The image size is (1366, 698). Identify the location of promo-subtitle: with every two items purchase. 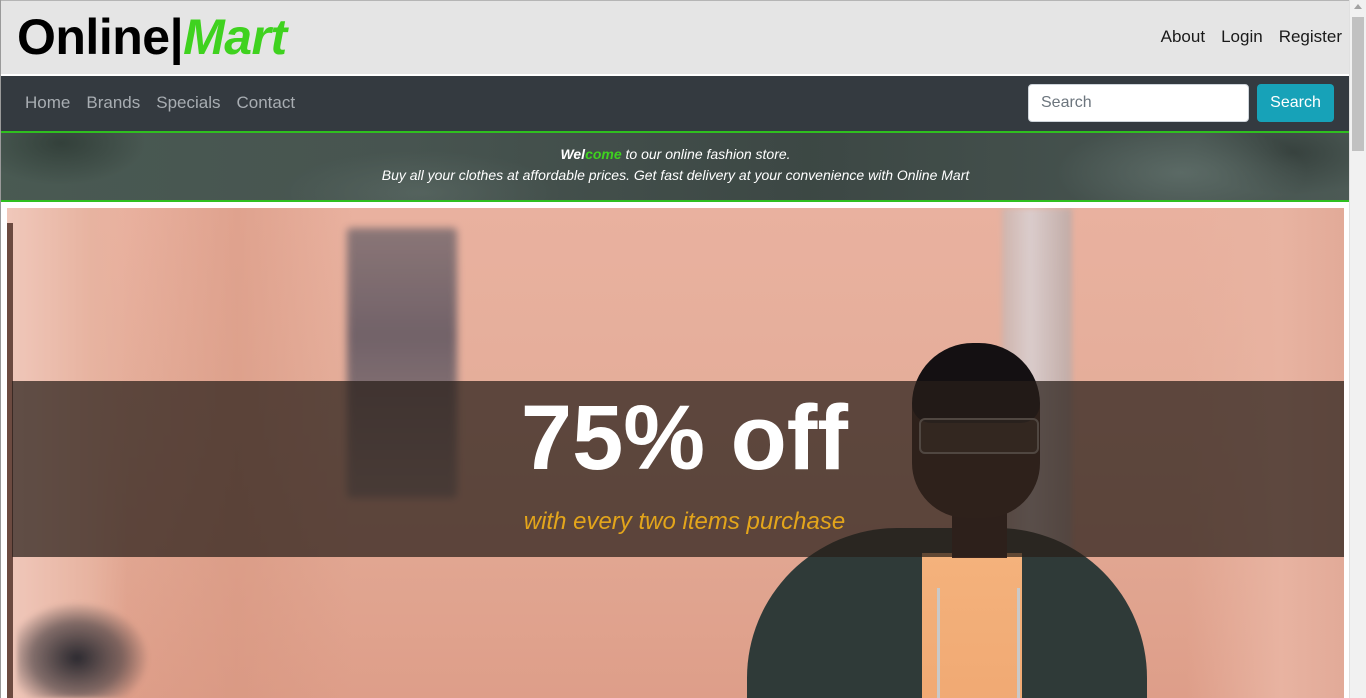
(684, 521).